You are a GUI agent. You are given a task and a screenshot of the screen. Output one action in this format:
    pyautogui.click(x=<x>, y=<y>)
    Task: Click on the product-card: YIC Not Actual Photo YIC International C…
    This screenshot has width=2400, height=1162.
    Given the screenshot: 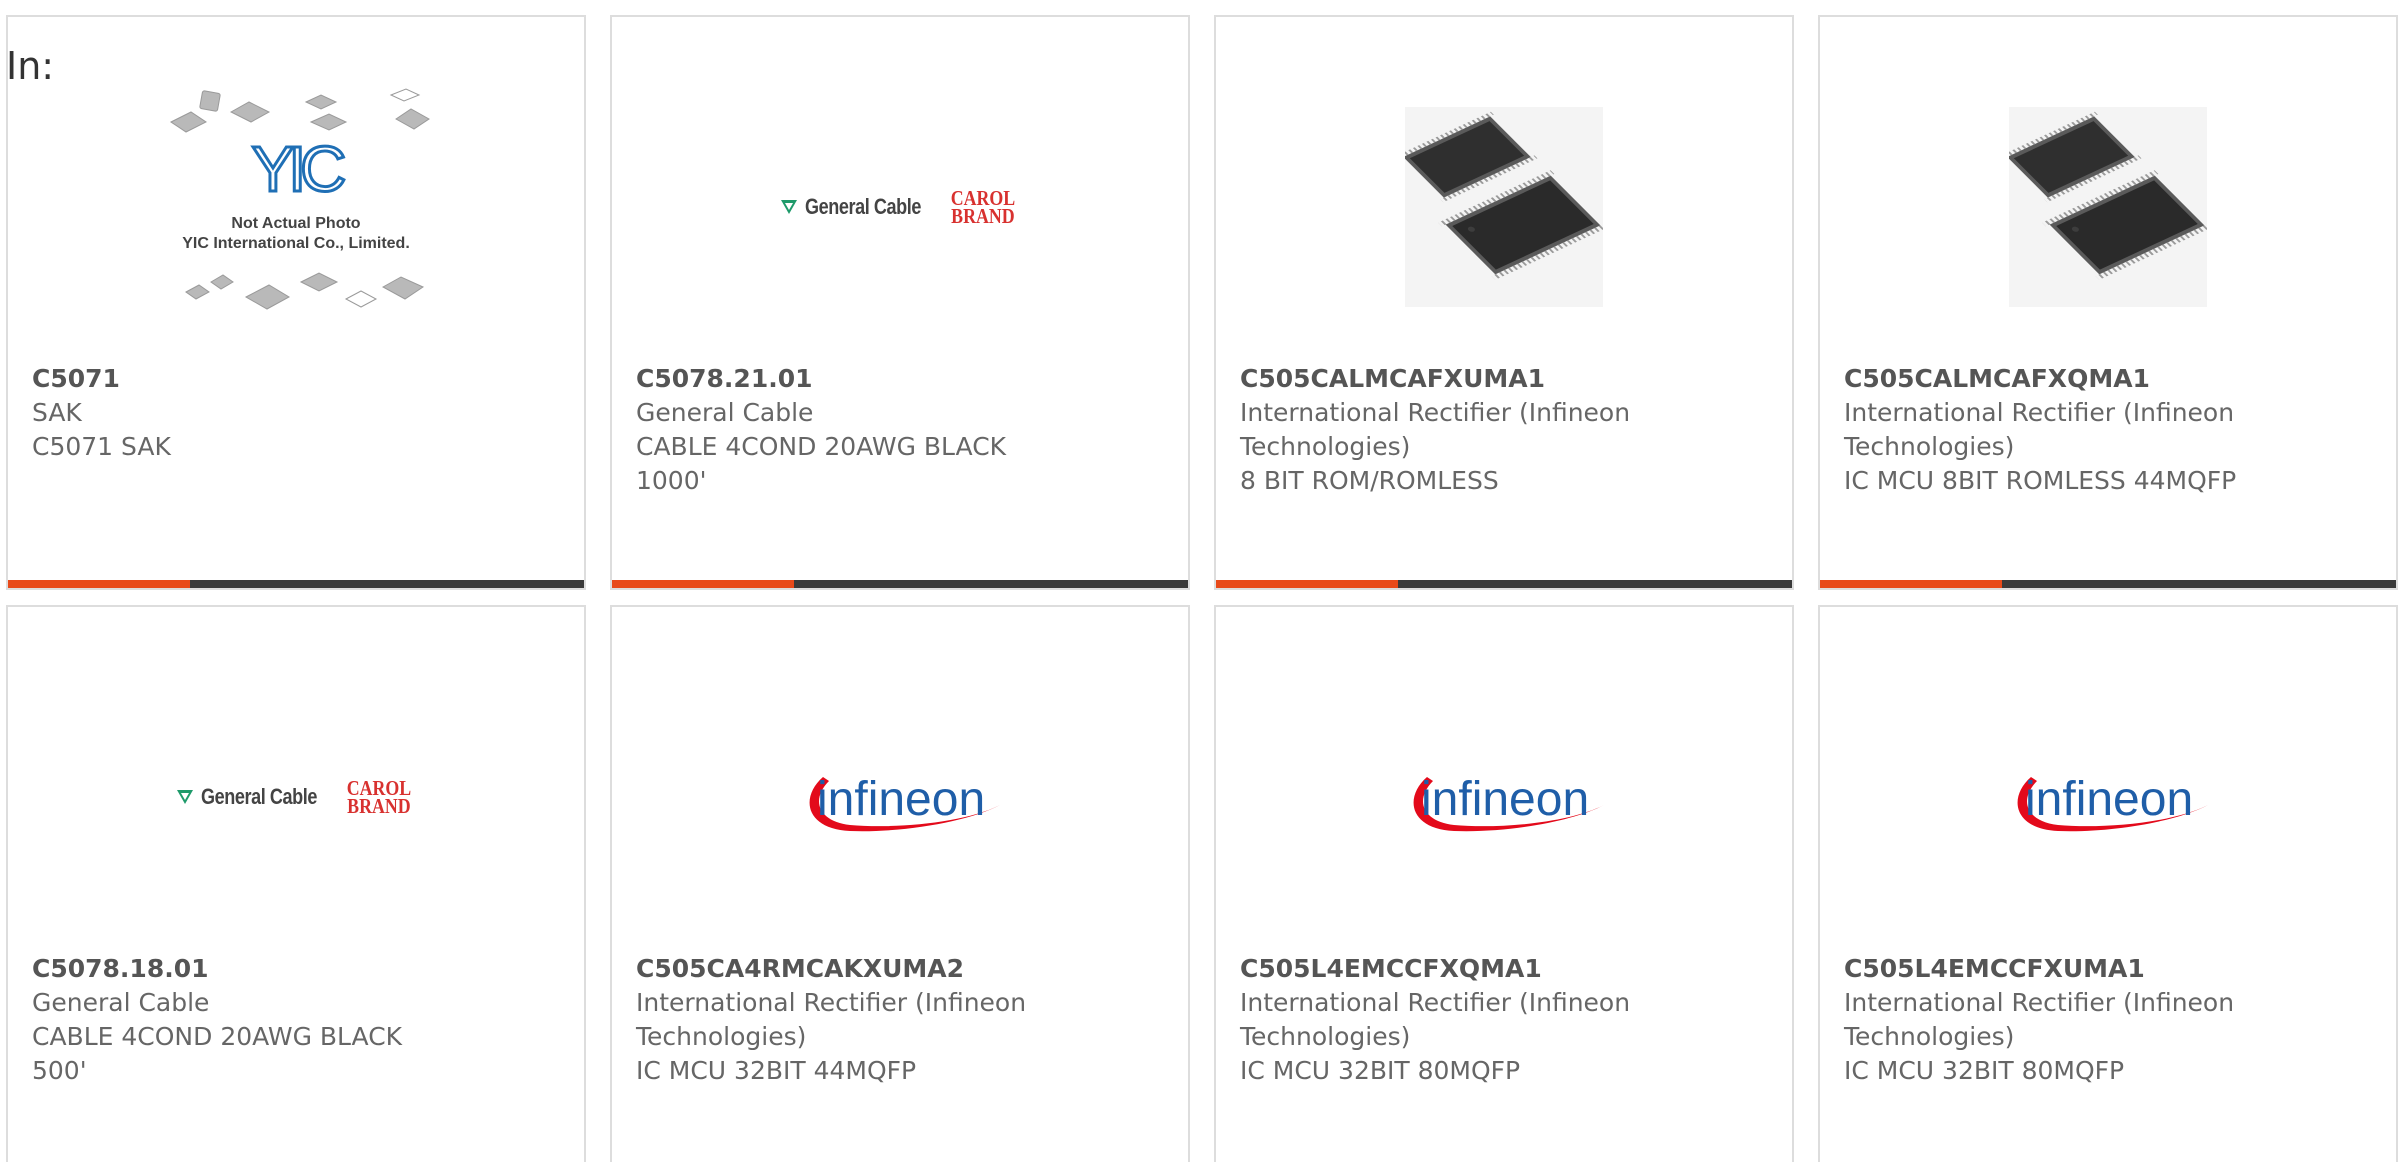 What is the action you would take?
    pyautogui.click(x=296, y=302)
    